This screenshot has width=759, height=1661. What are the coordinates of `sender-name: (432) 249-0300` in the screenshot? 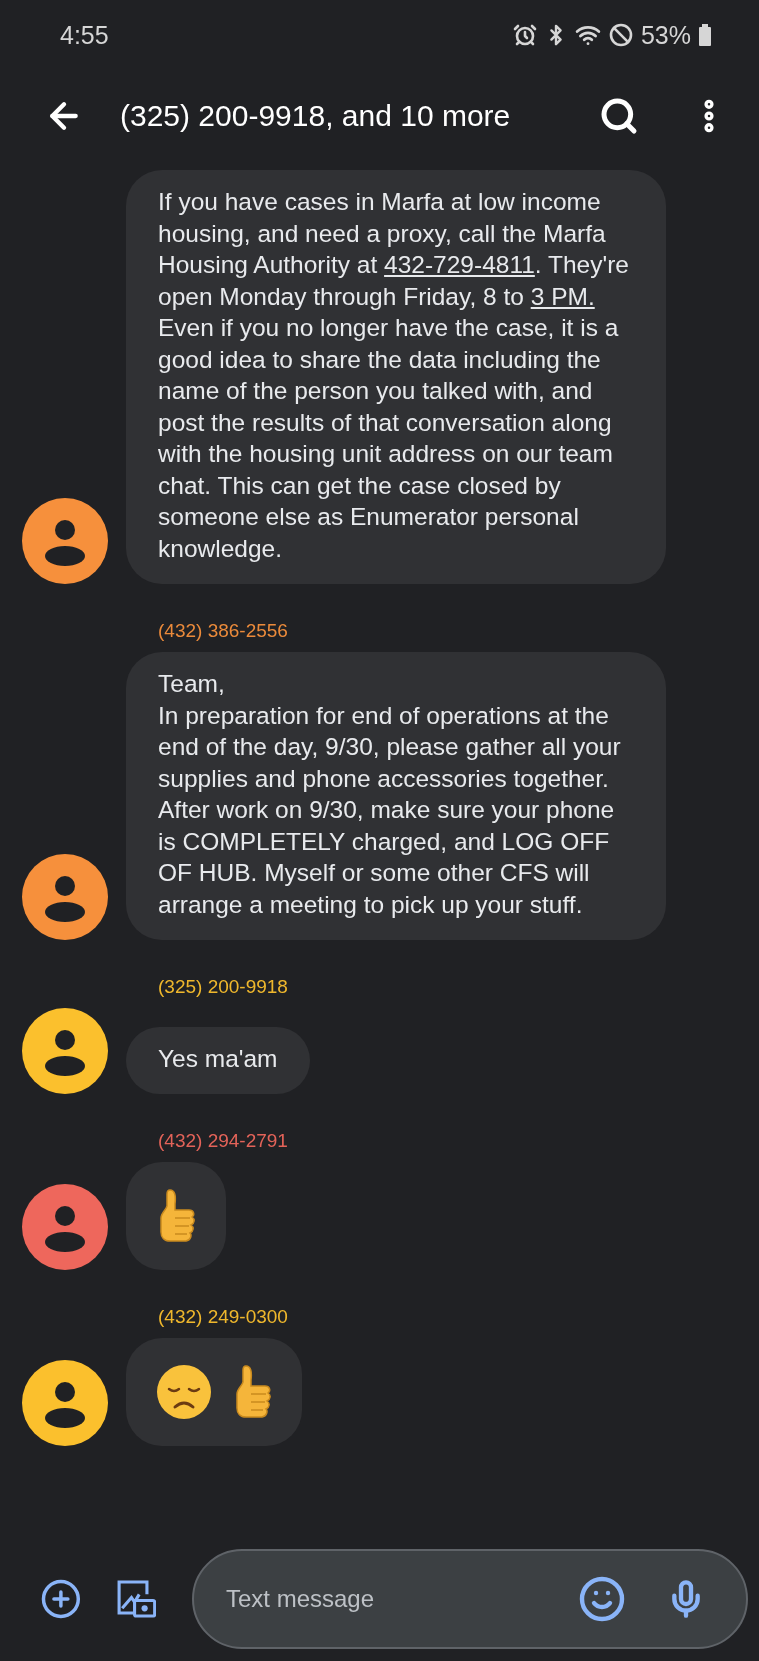 It's located at (223, 1317).